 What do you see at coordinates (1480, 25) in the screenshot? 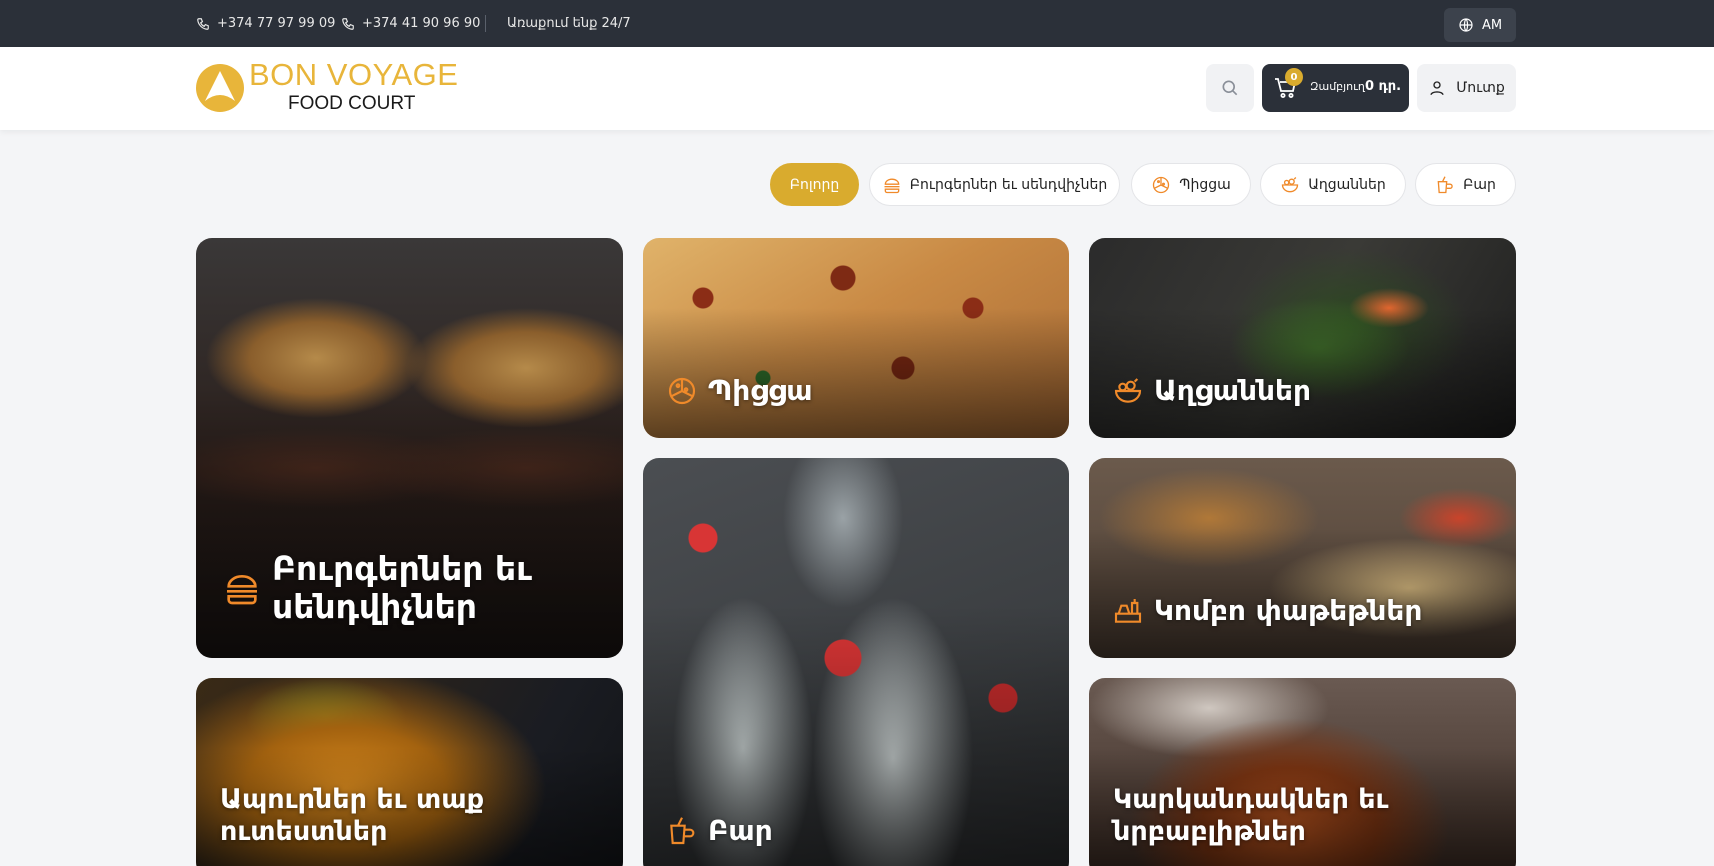
I see `language-selector: AM` at bounding box center [1480, 25].